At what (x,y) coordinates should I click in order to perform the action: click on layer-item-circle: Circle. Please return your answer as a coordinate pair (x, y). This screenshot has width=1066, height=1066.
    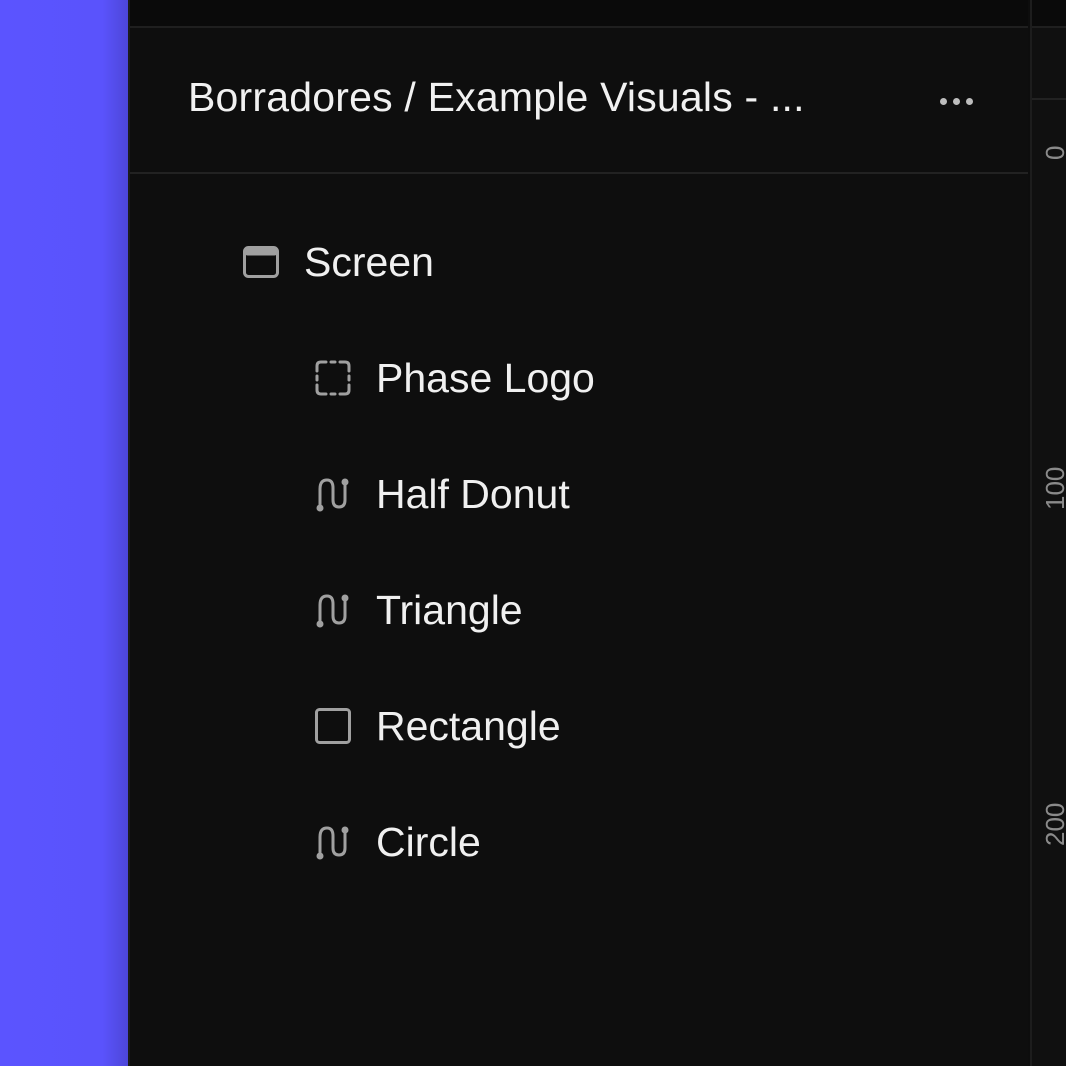
    Looking at the image, I should click on (396, 842).